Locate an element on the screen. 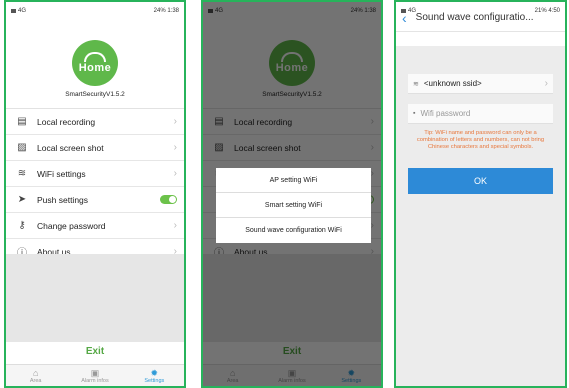 The width and height of the screenshot is (569, 388). image-icon: ▨ is located at coordinates (22, 147).